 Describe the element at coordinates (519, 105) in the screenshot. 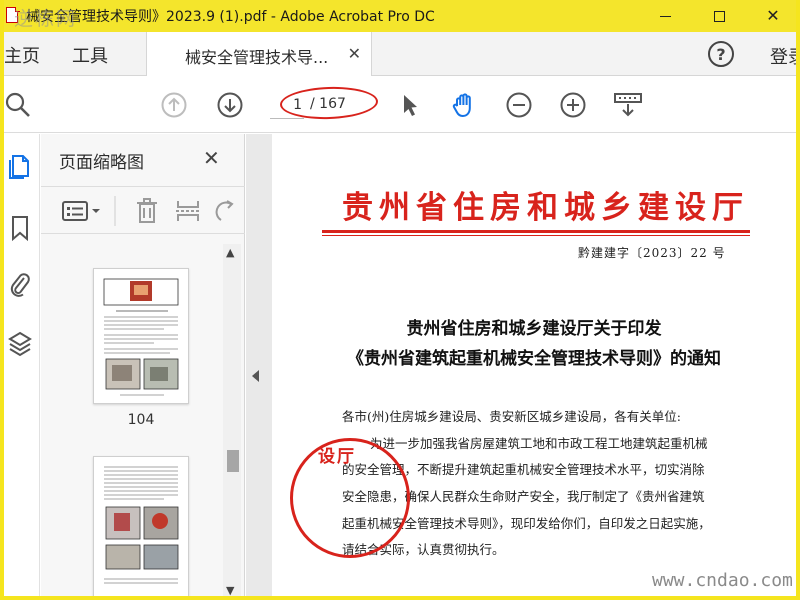

I see `zoom-out-icon` at that location.